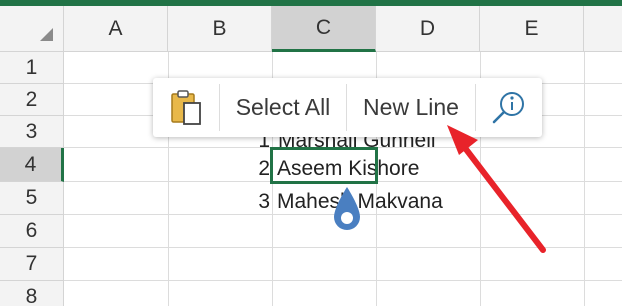  Describe the element at coordinates (496, 189) in the screenshot. I see `annotation-arrow-icon` at that location.